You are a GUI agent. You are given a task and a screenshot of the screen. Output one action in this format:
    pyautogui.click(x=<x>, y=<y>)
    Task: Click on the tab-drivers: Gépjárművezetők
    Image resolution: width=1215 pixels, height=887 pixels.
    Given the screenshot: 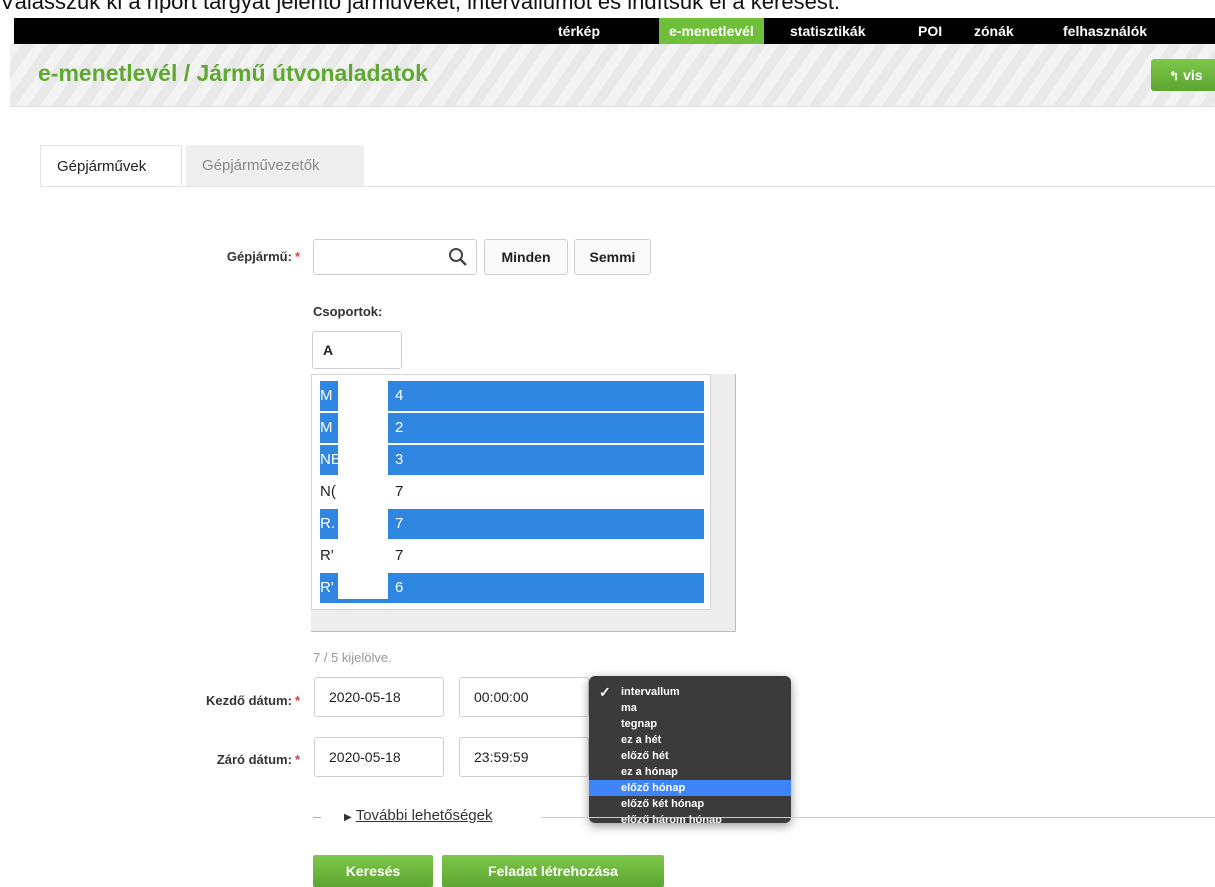 What is the action you would take?
    pyautogui.click(x=275, y=166)
    